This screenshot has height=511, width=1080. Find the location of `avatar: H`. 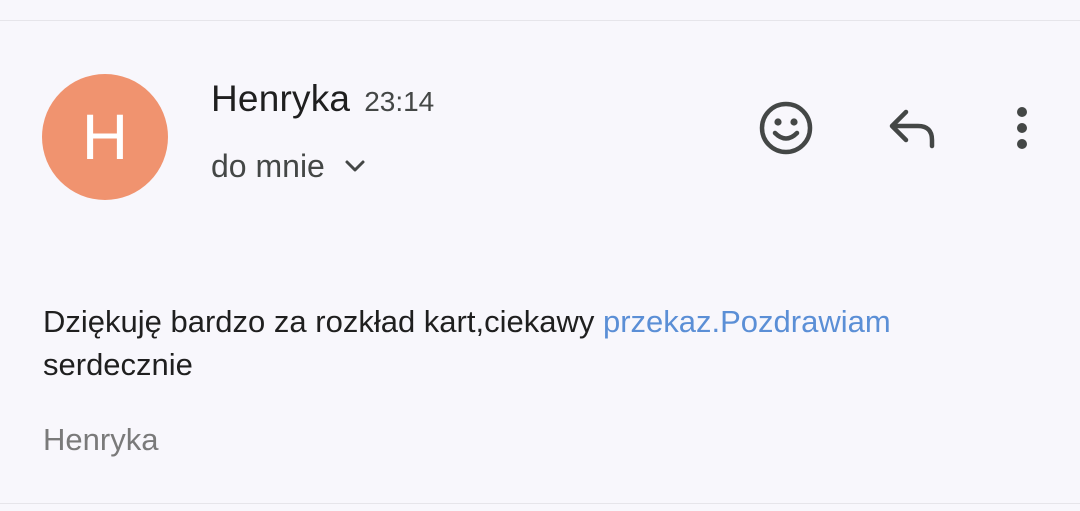

avatar: H is located at coordinates (105, 137).